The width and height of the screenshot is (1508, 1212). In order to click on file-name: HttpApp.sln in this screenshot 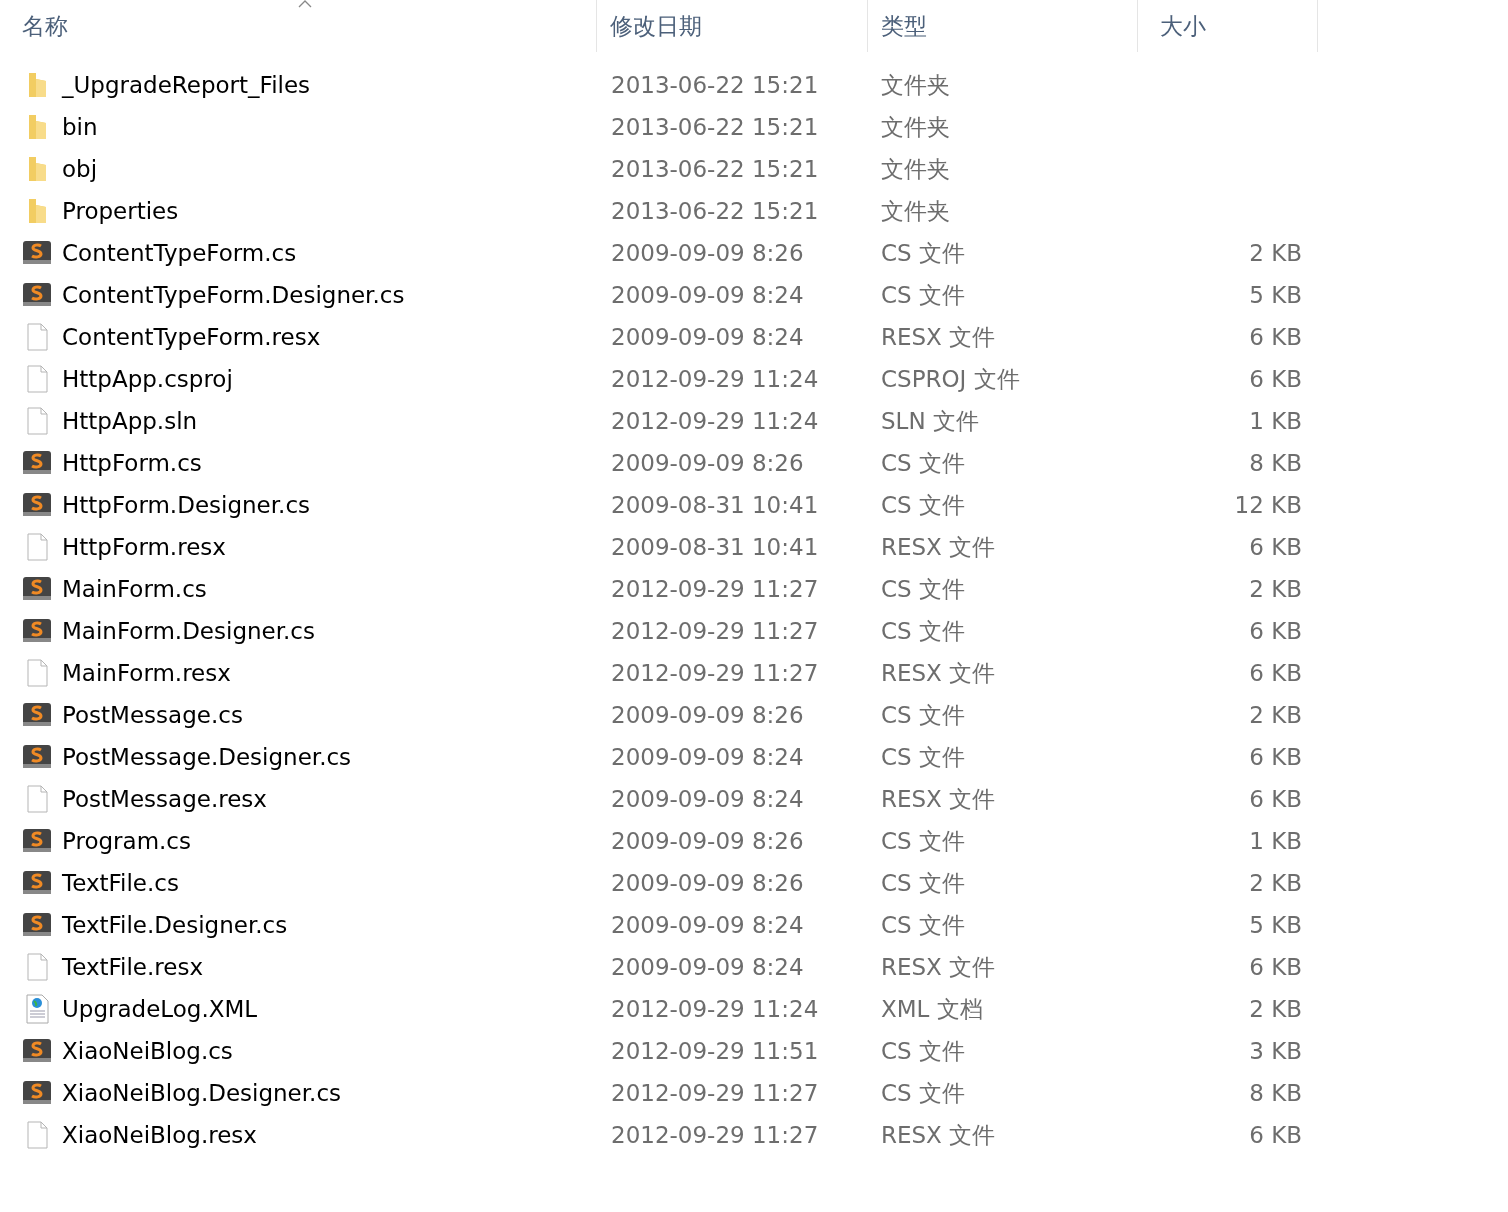, I will do `click(130, 421)`.